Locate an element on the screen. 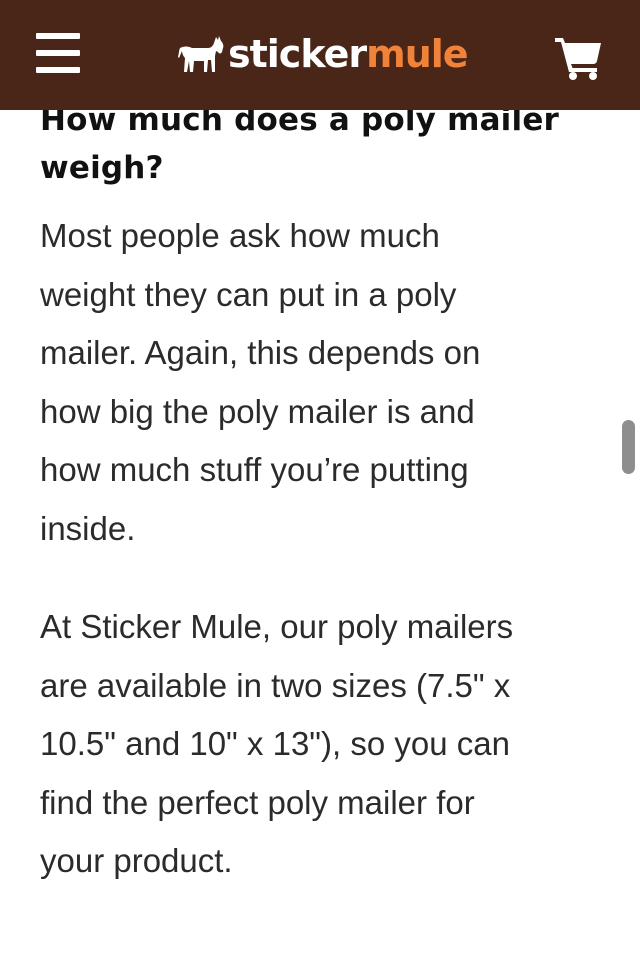 This screenshot has width=640, height=959. paragraph-line: are available in two sizes (7.5" x is located at coordinates (275, 685).